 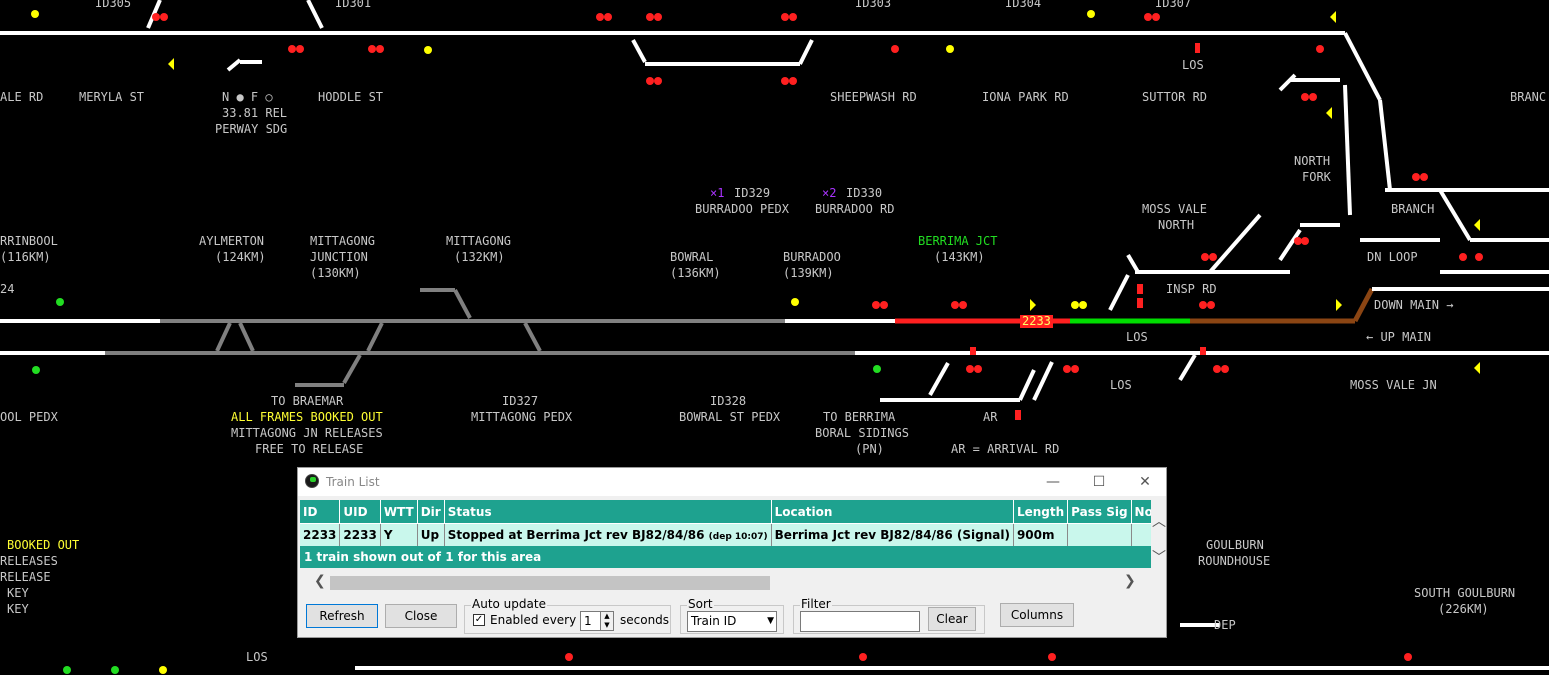 What do you see at coordinates (399, 512) in the screenshot?
I see `column-header: WTT` at bounding box center [399, 512].